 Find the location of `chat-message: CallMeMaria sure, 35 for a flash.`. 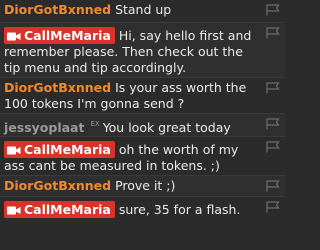

chat-message: CallMeMaria sure, 35 for a flash. is located at coordinates (142, 211).